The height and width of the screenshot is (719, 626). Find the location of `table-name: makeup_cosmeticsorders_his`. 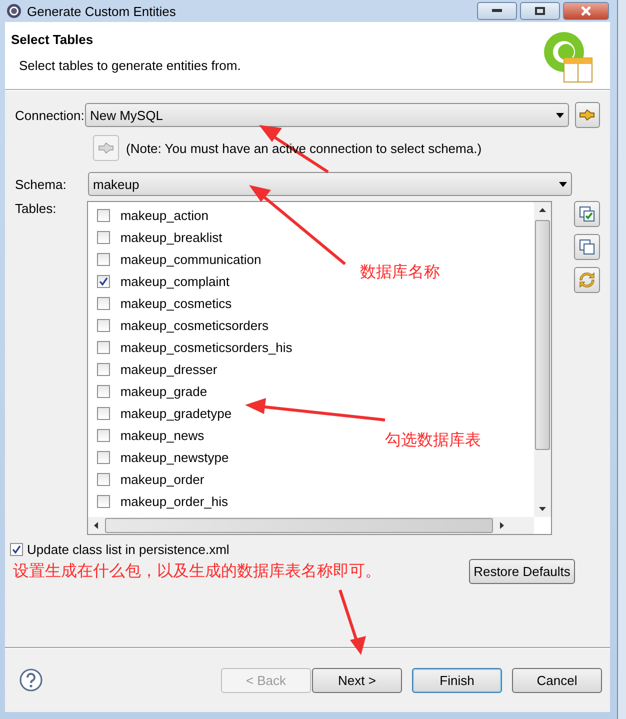

table-name: makeup_cosmeticsorders_his is located at coordinates (206, 347).